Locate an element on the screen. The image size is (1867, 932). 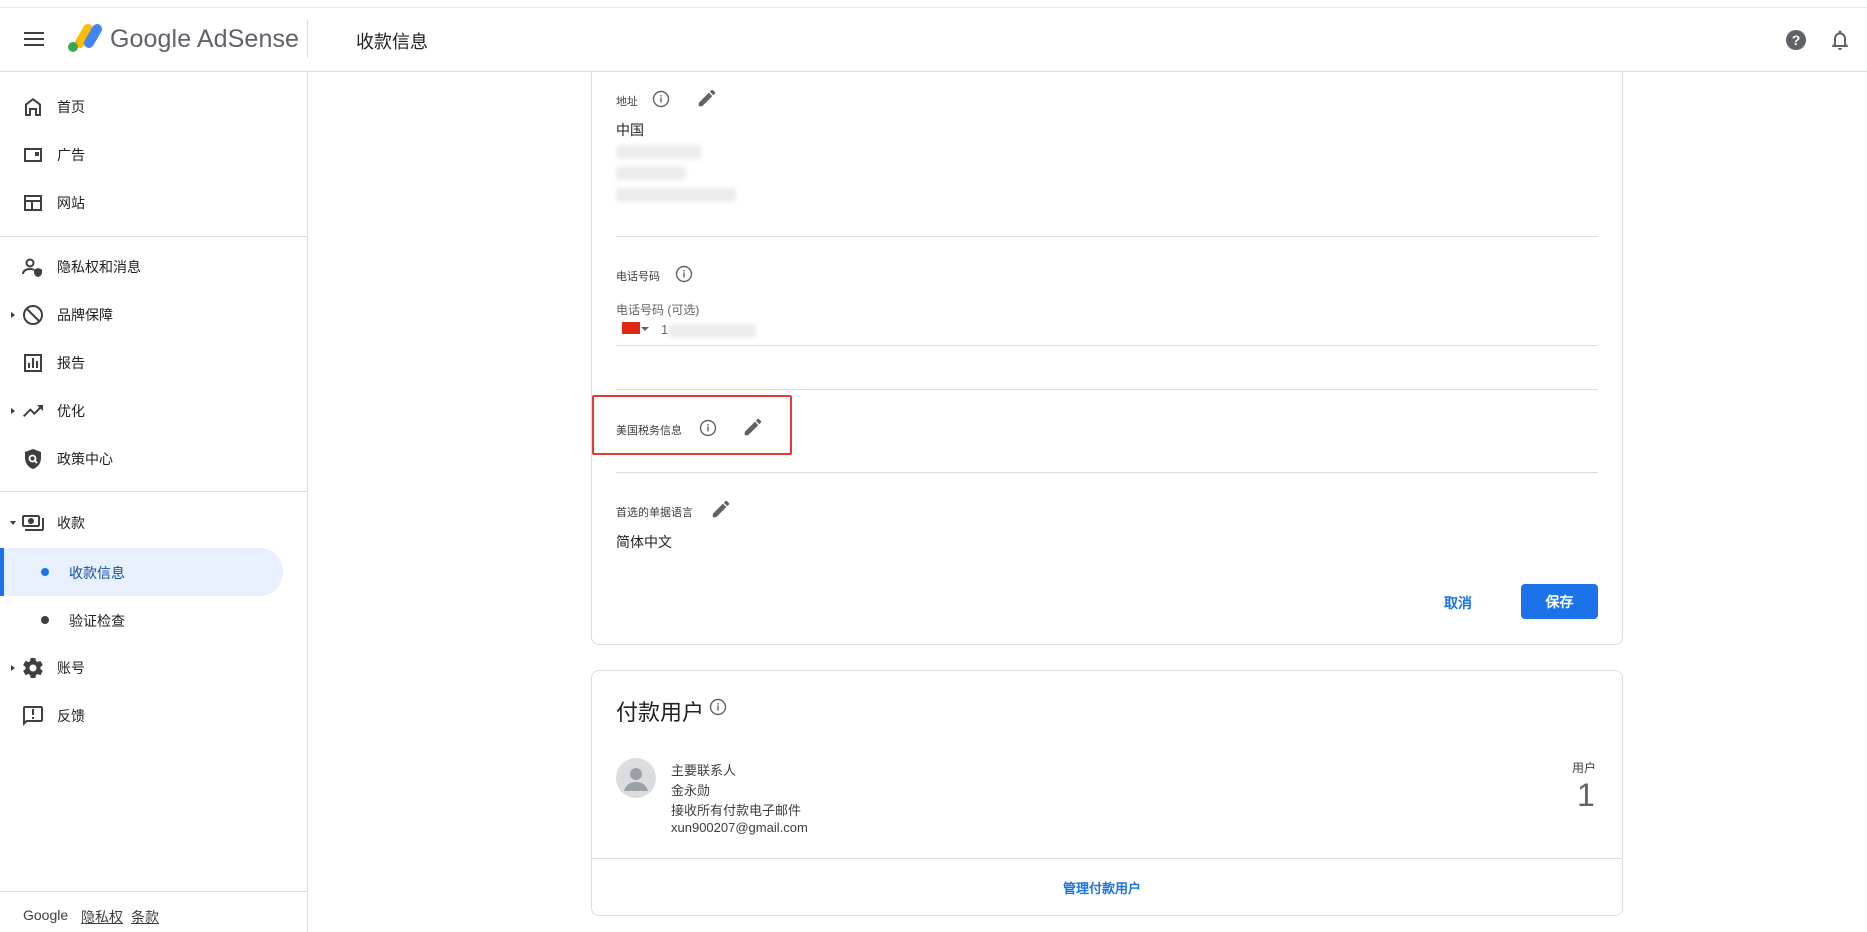
contact-role: 主要联系人 is located at coordinates (704, 770).